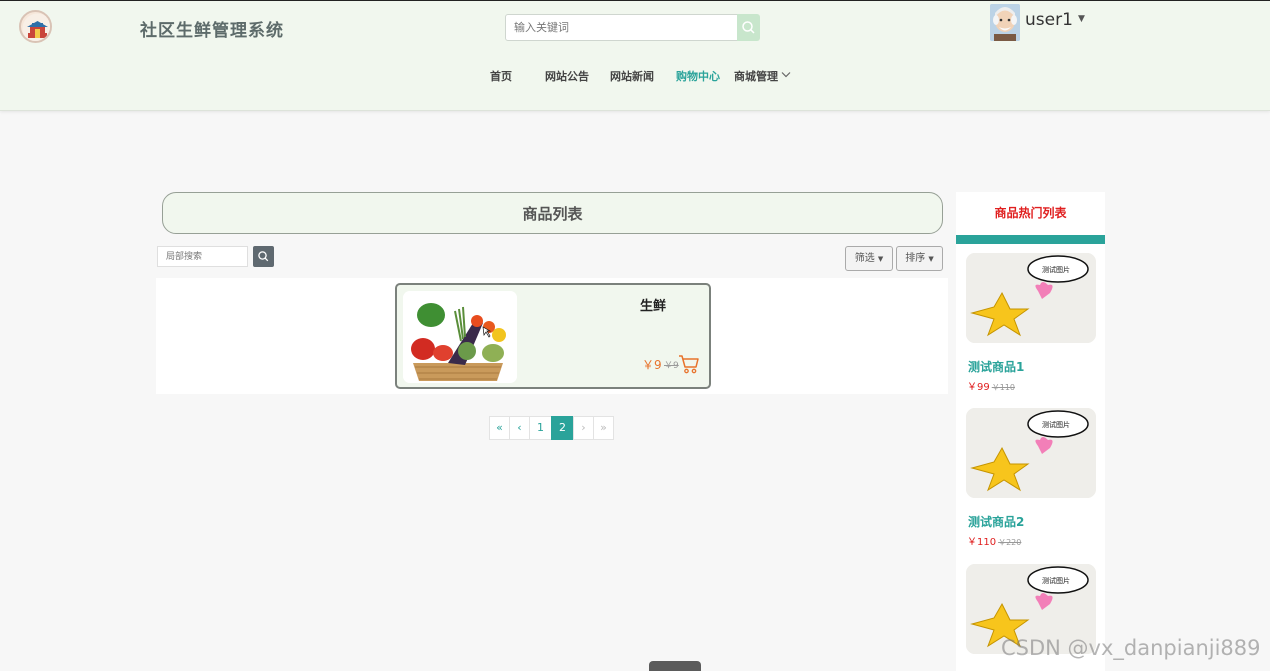 This screenshot has width=1270, height=671. I want to click on product-name: 生鲜, so click(653, 304).